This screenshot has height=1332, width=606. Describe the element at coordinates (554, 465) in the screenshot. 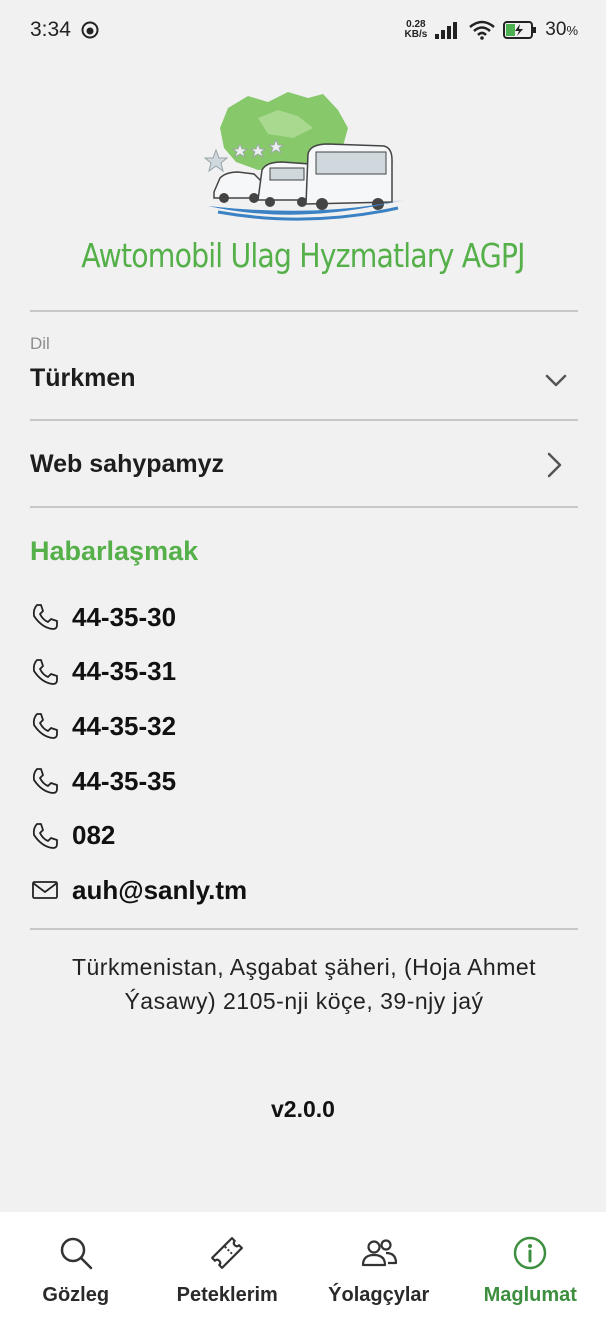

I see `chevron-right-icon` at that location.